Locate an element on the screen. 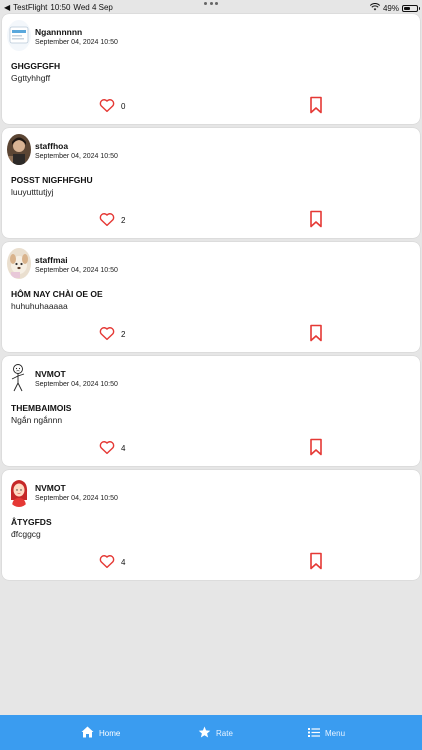  stick-figure-avatar is located at coordinates (19, 377).